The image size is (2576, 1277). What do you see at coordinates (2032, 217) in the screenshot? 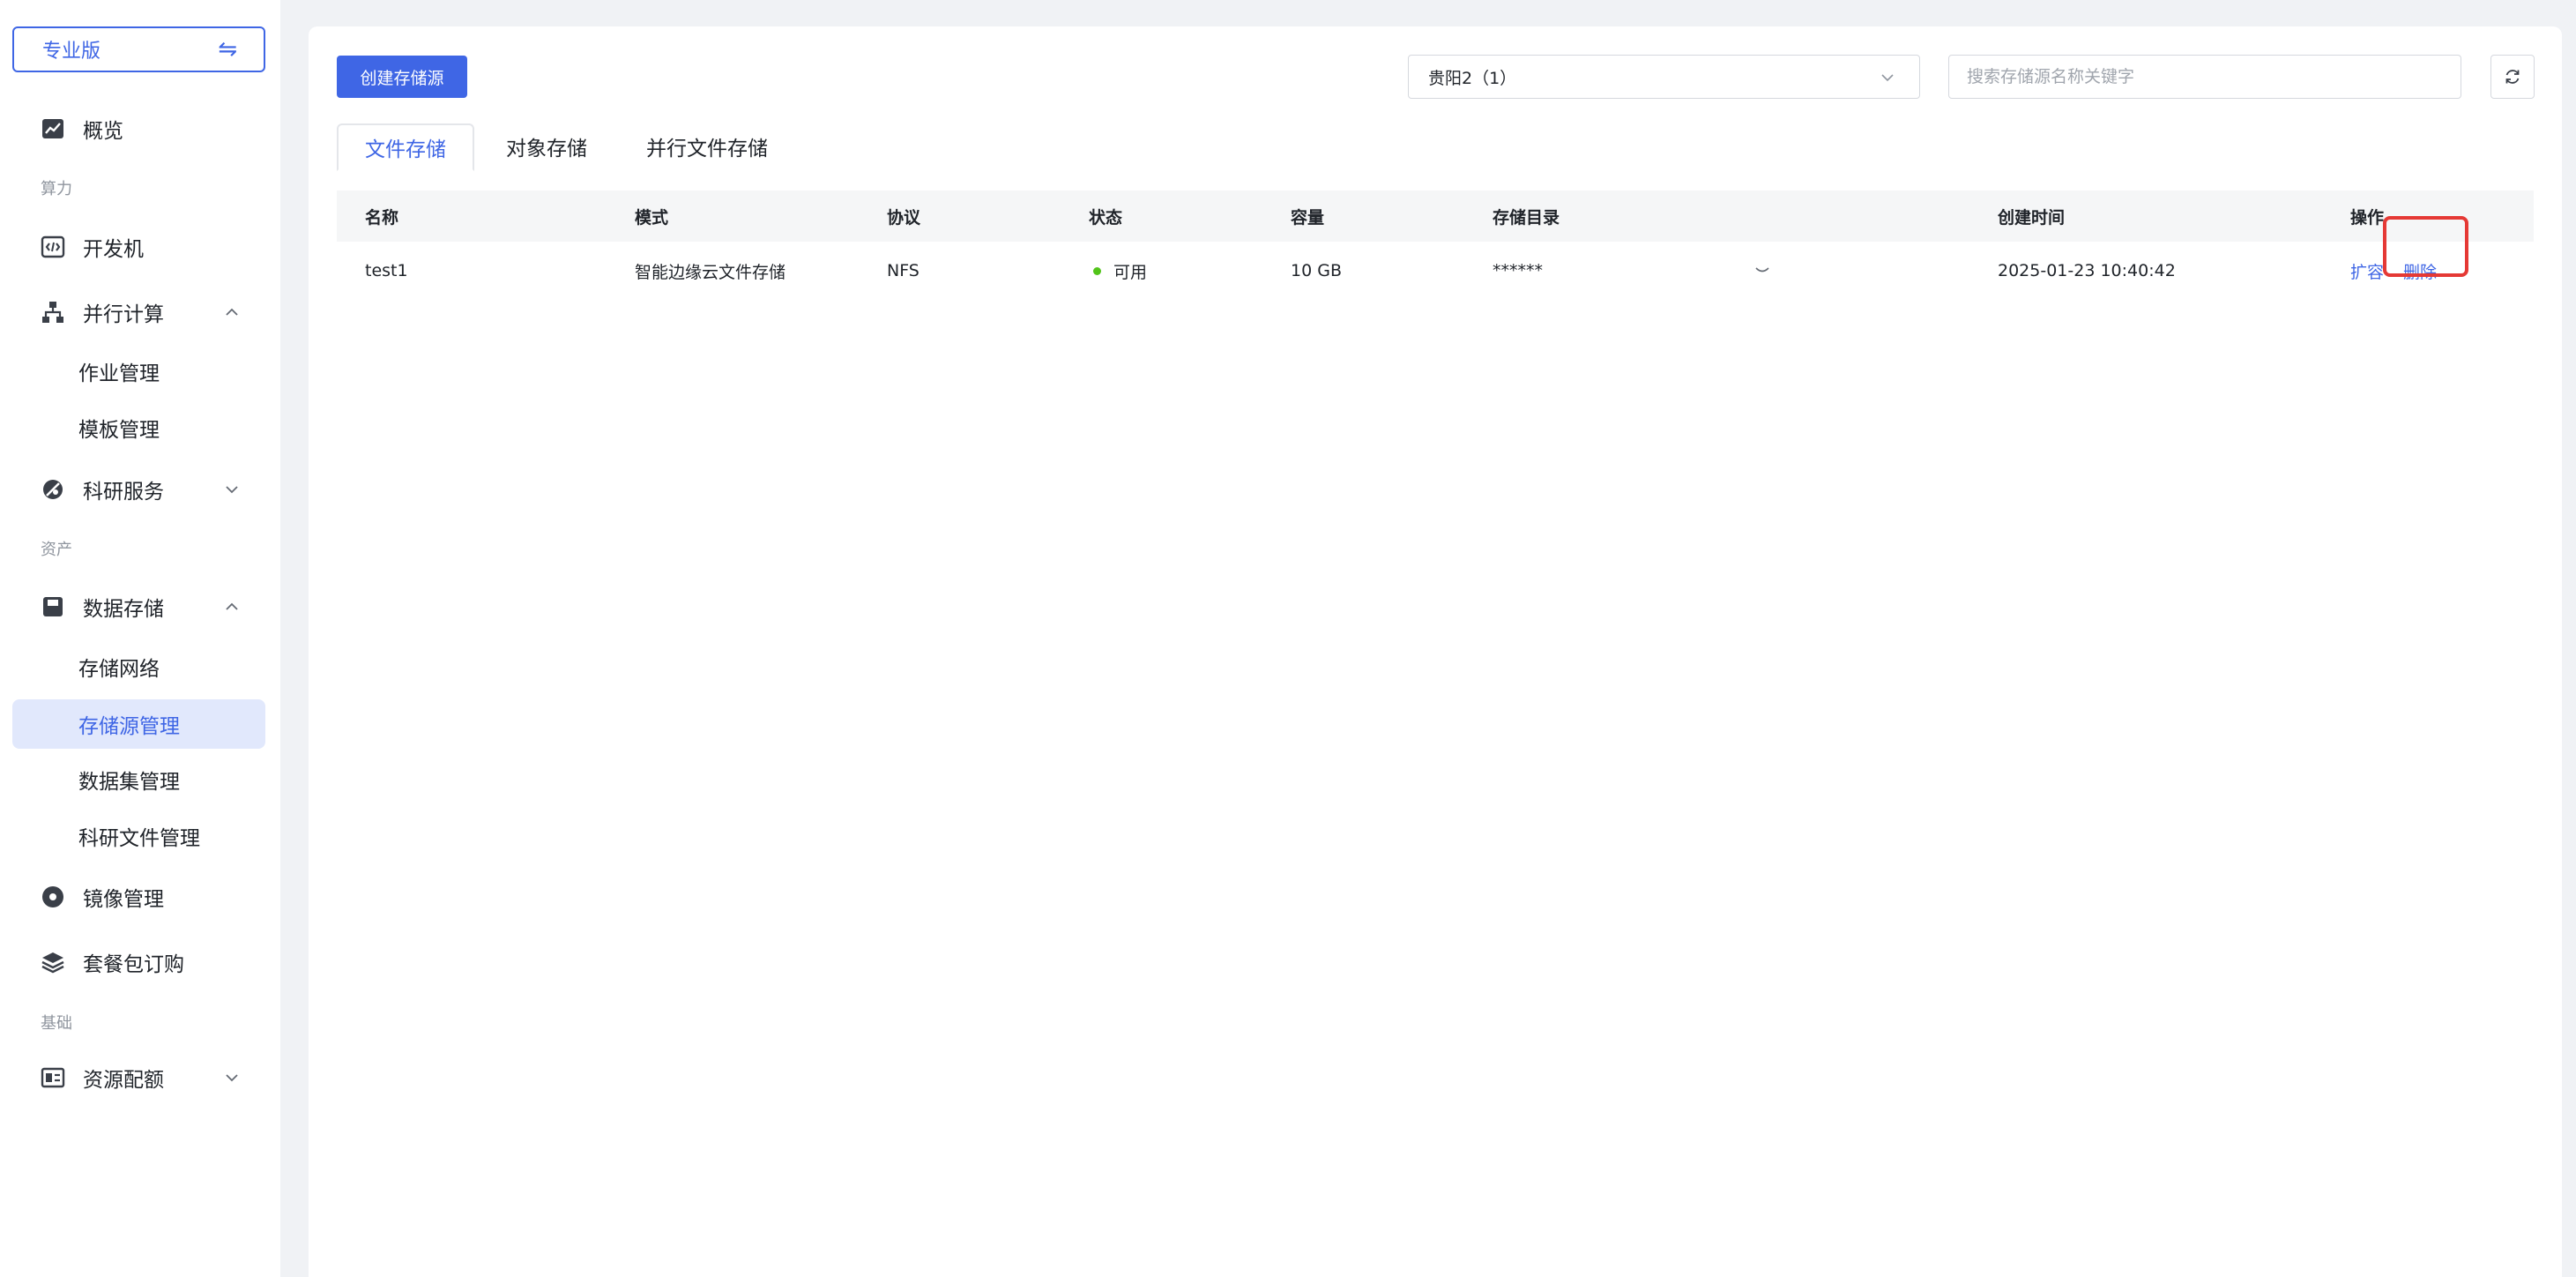
I see `col-created: 创建时间` at bounding box center [2032, 217].